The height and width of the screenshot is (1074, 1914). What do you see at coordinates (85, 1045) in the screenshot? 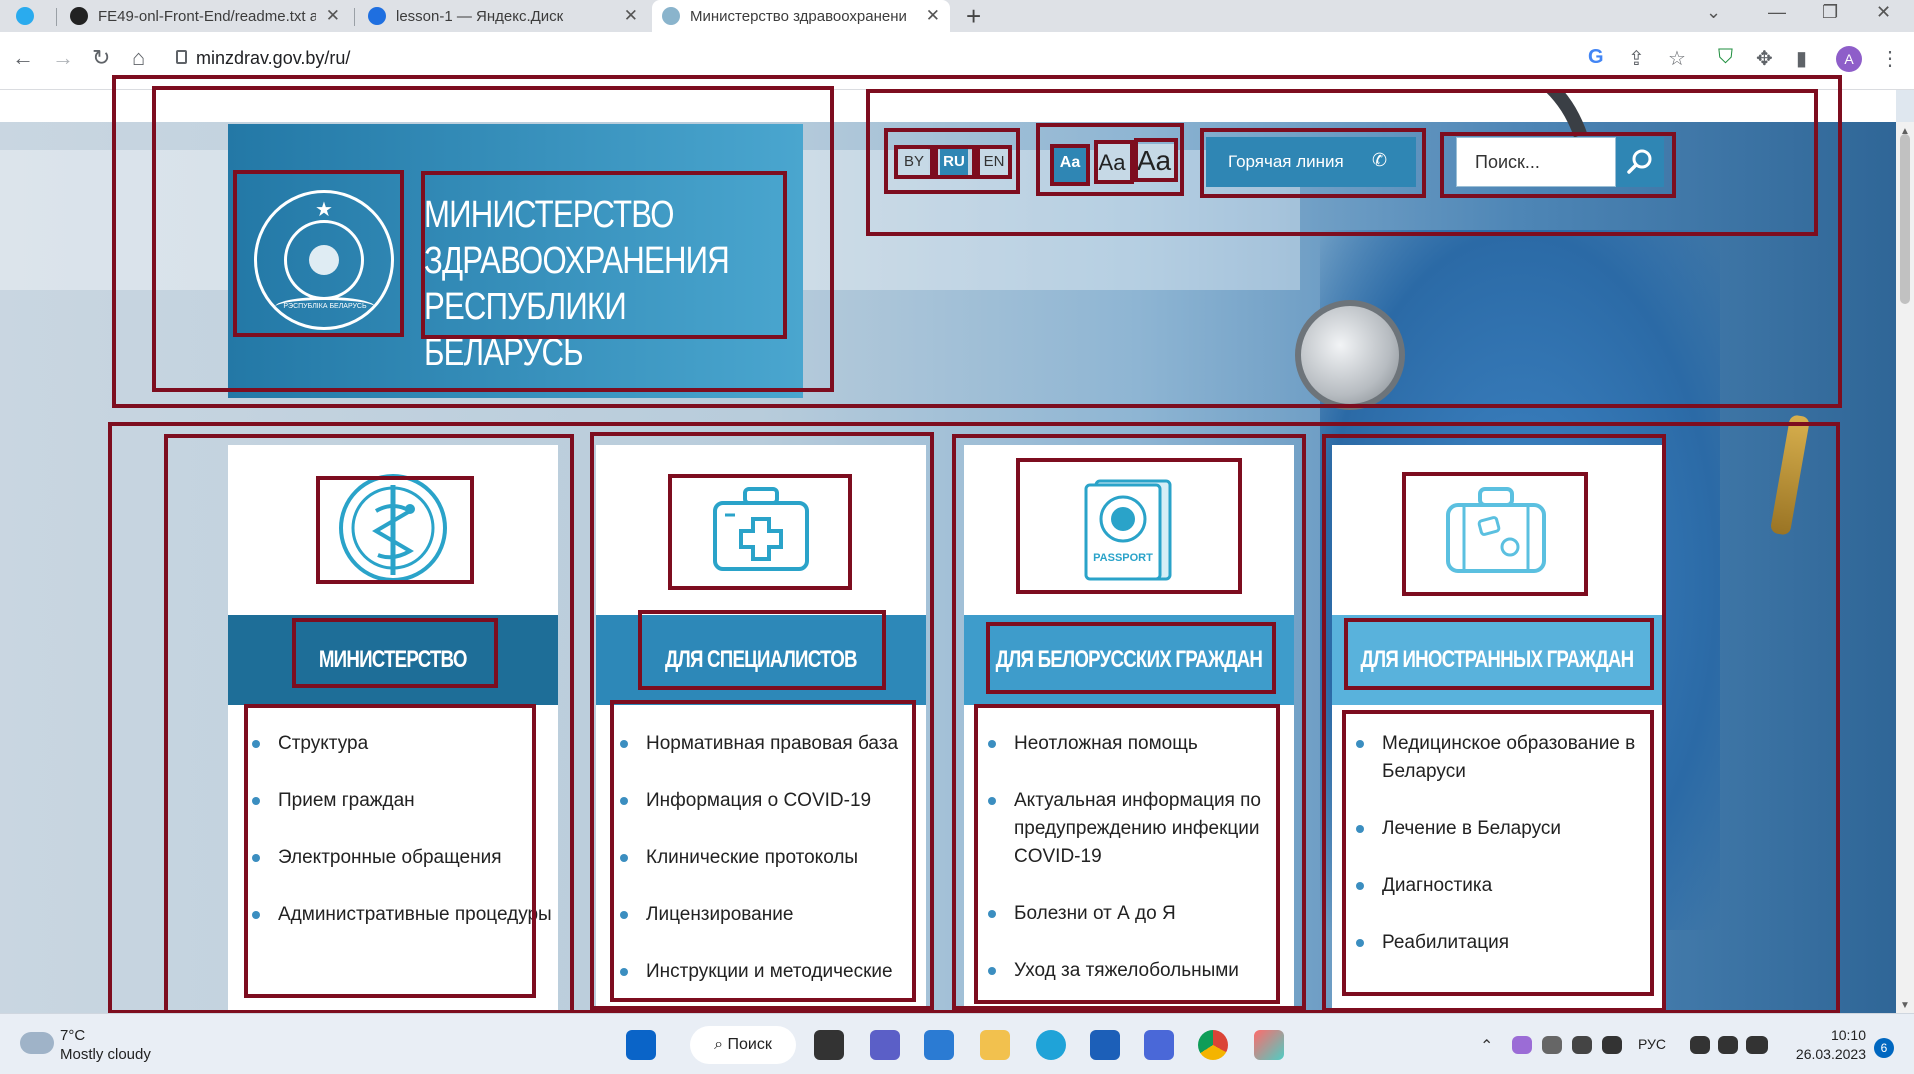
I see `weather-widget: 7°C Mostly cloudy` at bounding box center [85, 1045].